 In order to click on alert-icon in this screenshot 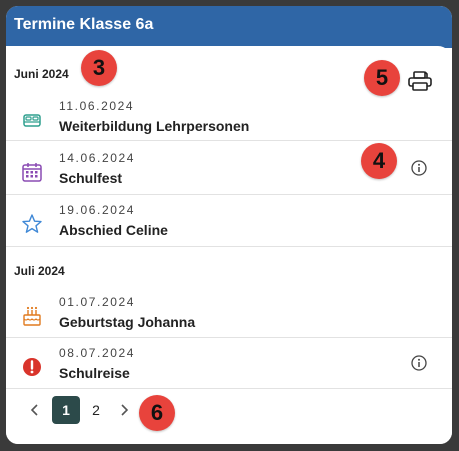, I will do `click(32, 367)`.